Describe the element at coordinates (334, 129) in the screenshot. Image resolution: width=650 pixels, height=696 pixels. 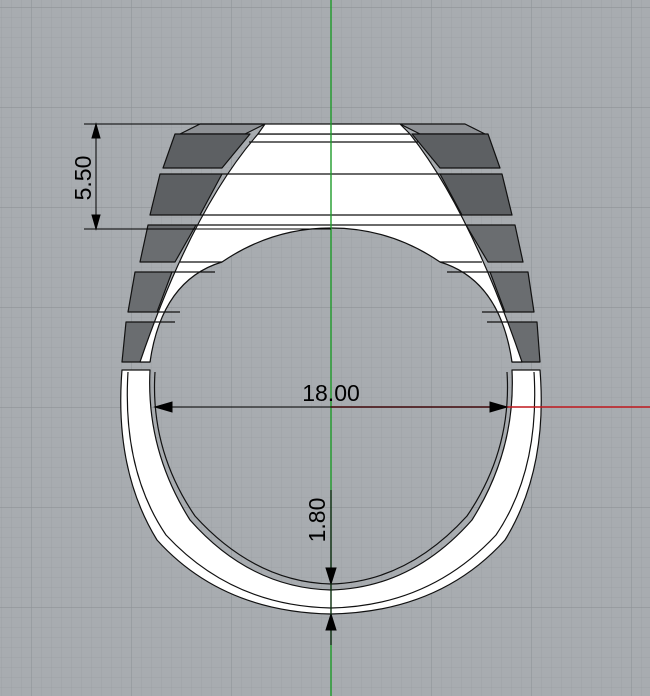
I see `ring-top-cap` at that location.